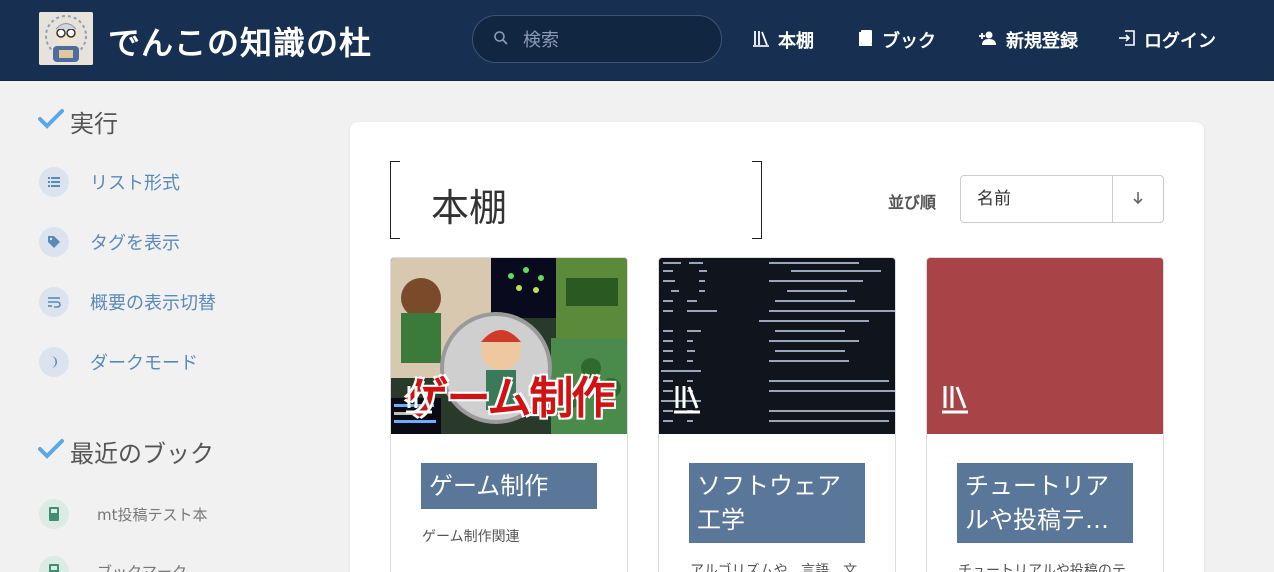 This screenshot has height=572, width=1274. Describe the element at coordinates (142, 567) in the screenshot. I see `recent-book-label: ブックマーク` at that location.